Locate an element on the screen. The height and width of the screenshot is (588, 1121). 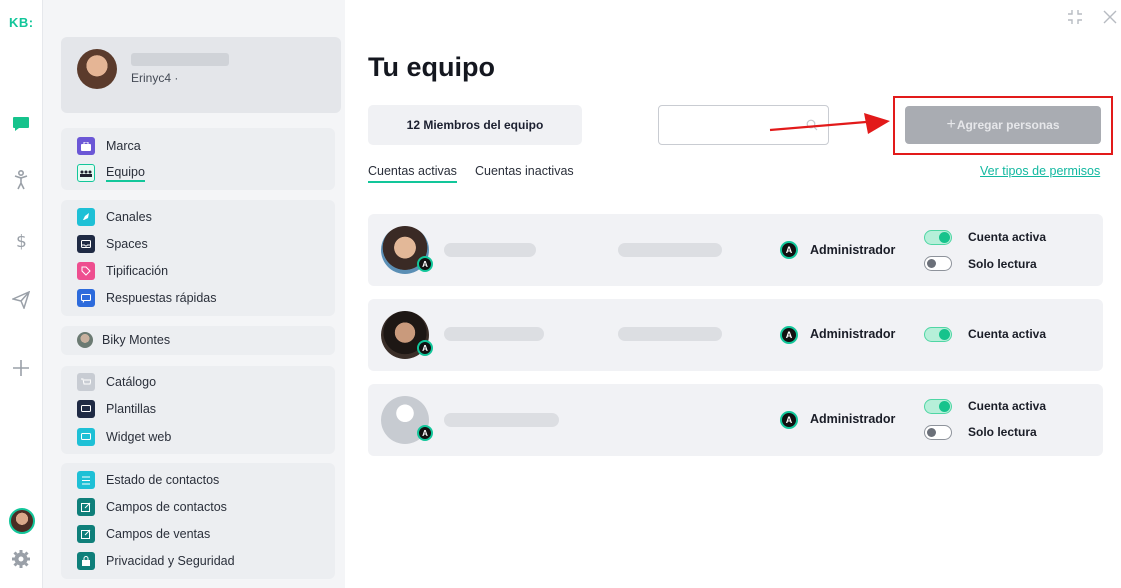
template-icon is located at coordinates (86, 409).